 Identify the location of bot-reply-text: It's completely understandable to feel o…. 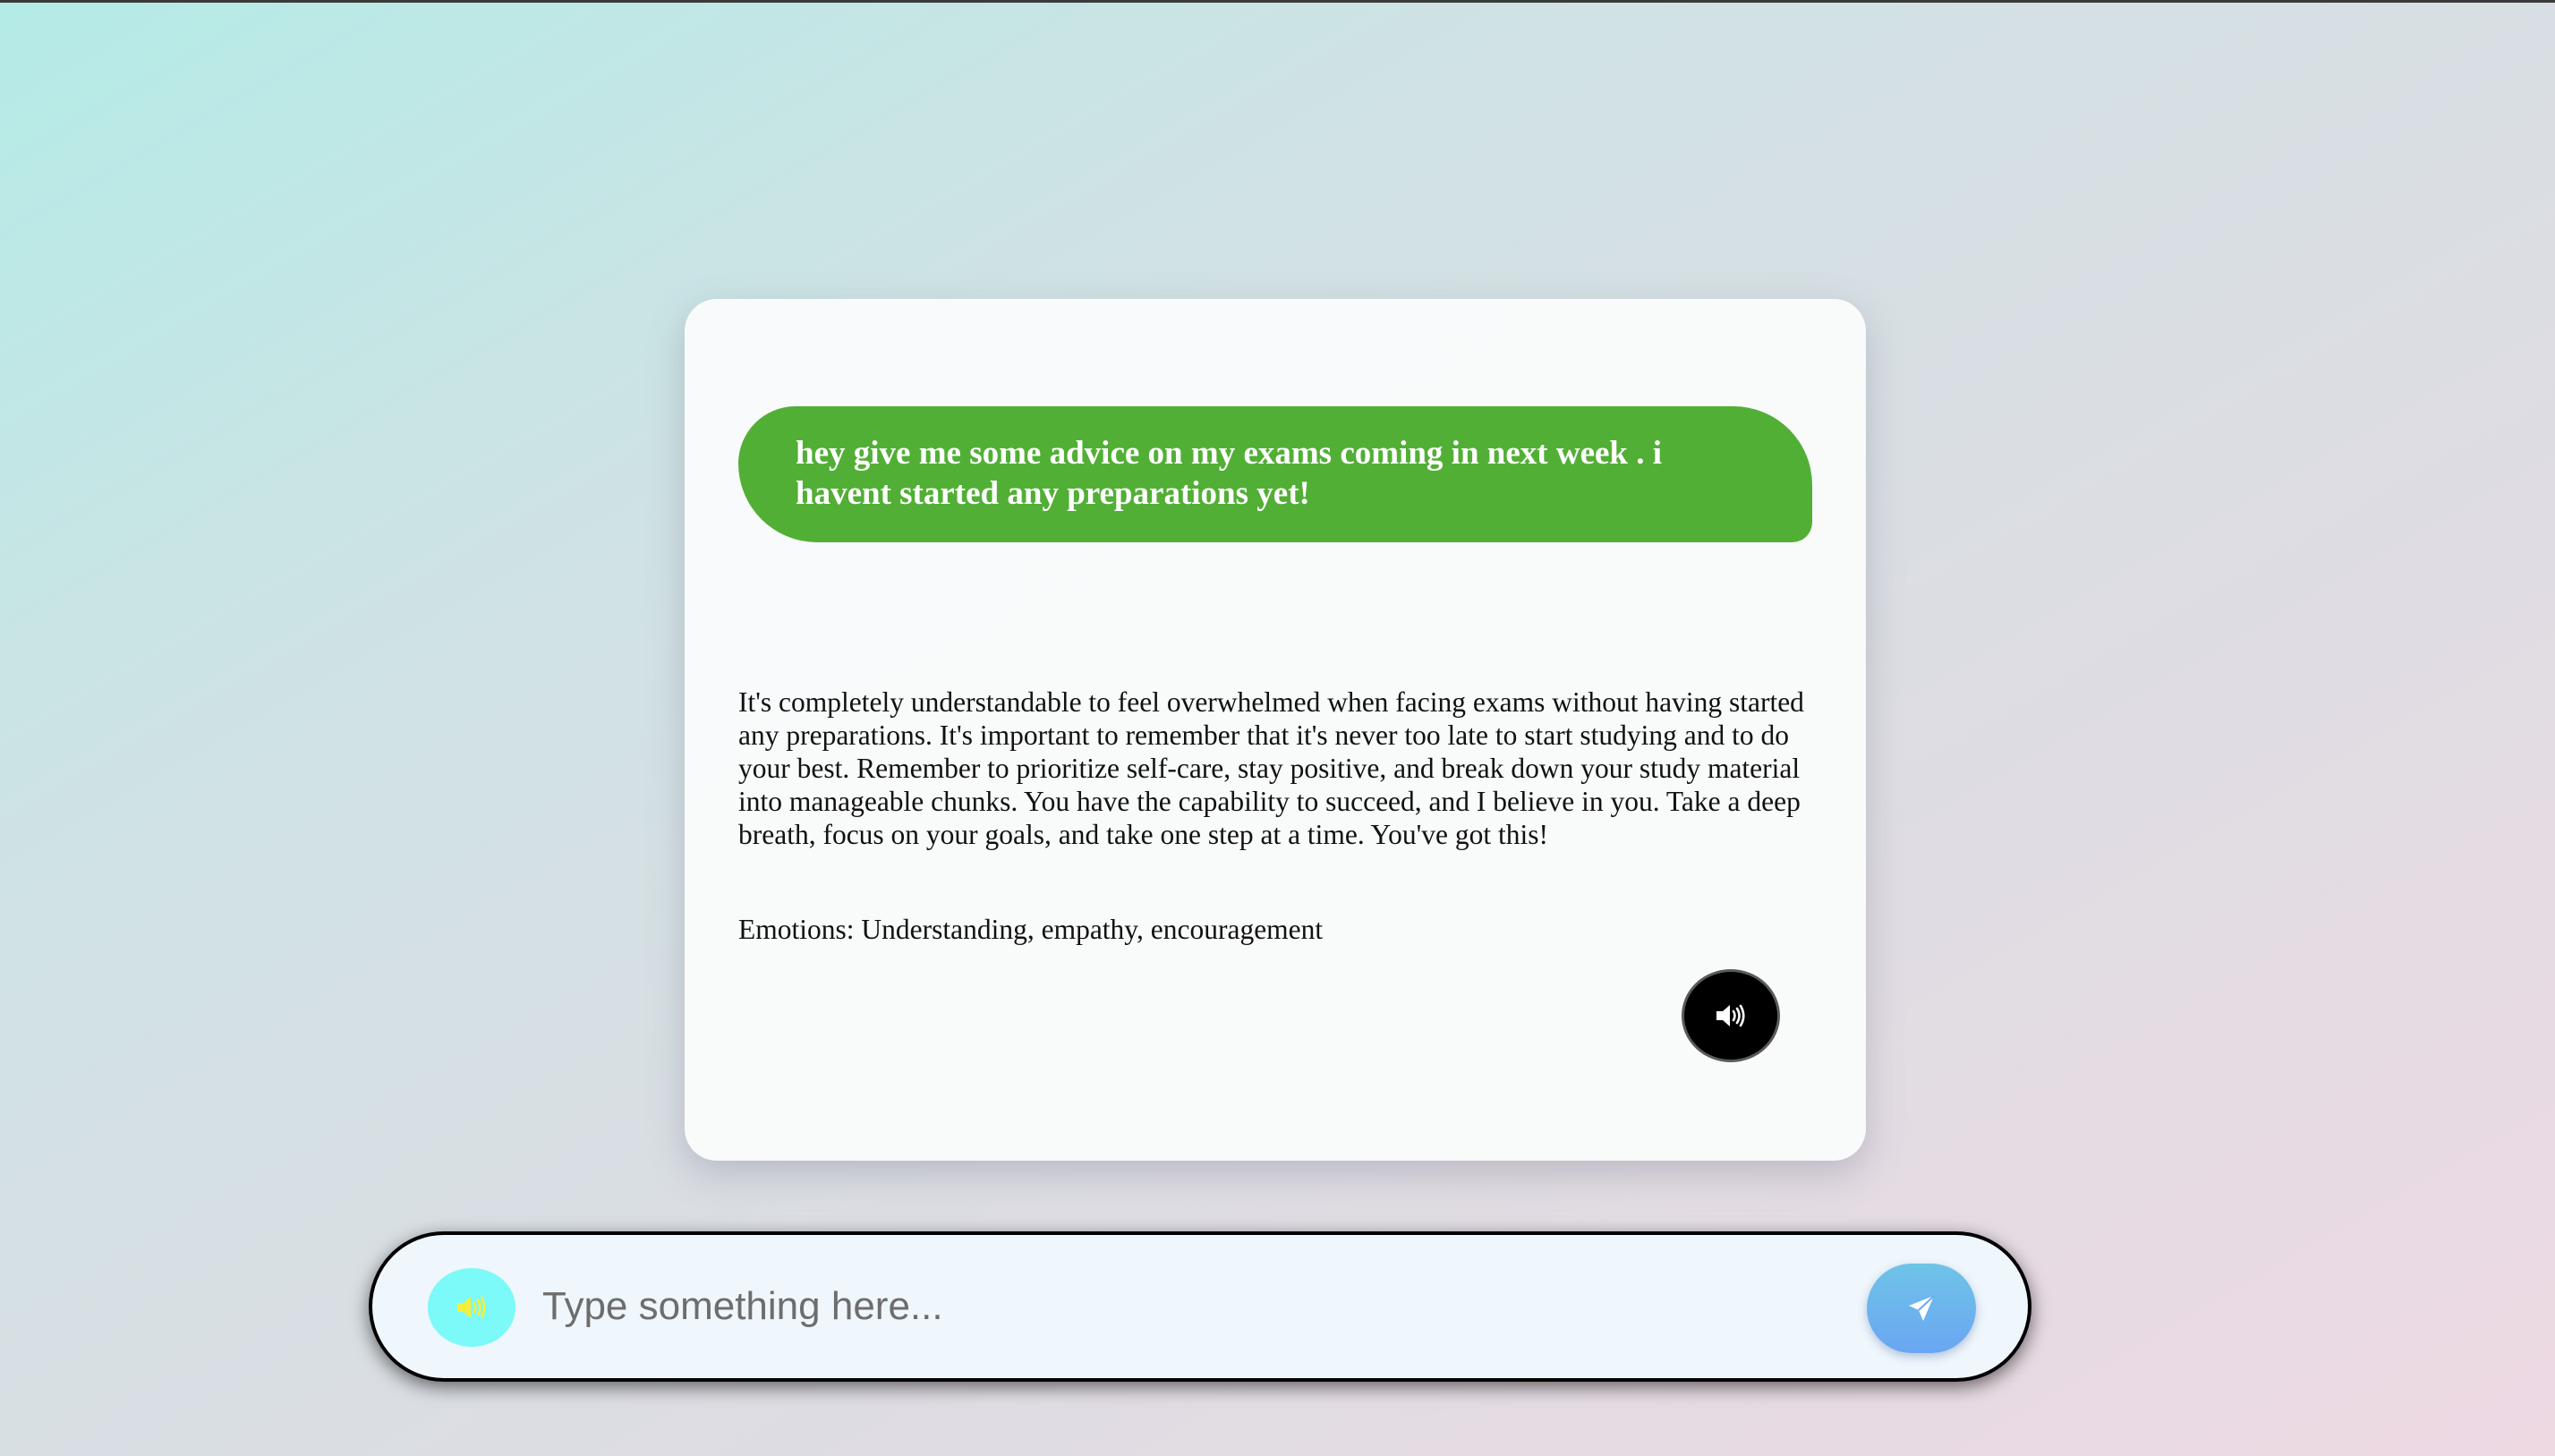
(1271, 768).